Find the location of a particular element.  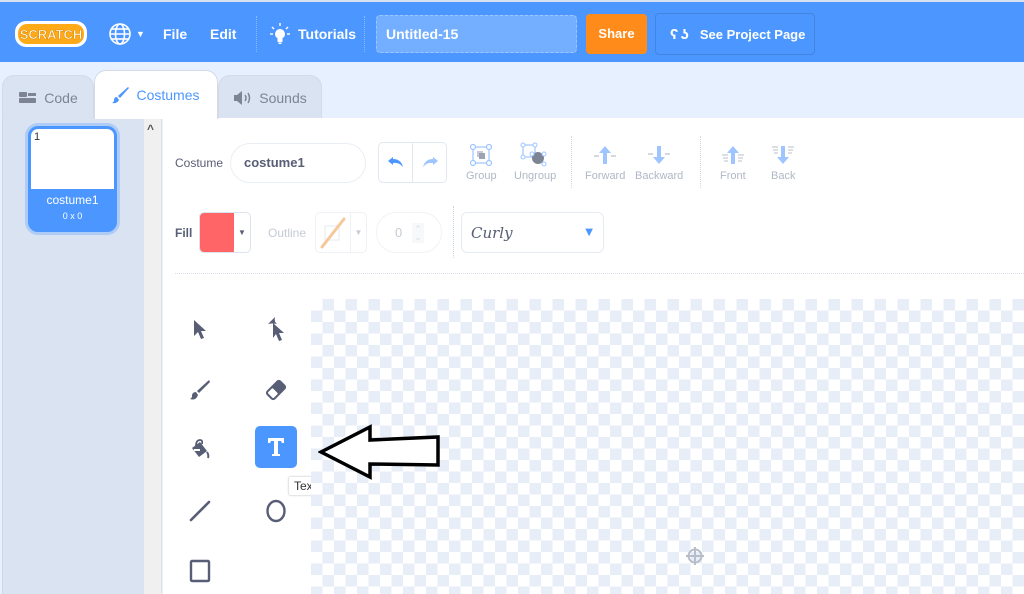

tool-reshape is located at coordinates (276, 330).